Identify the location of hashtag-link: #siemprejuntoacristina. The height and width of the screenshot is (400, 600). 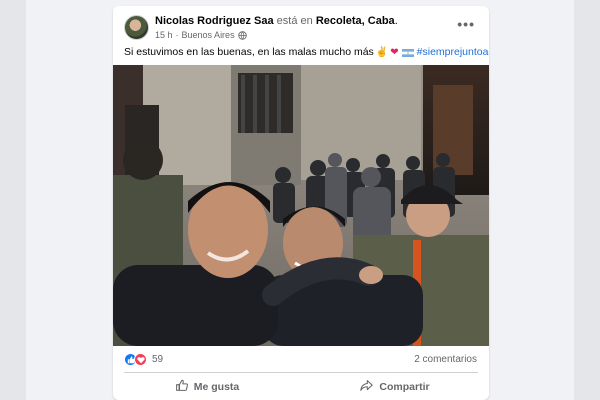
(453, 52).